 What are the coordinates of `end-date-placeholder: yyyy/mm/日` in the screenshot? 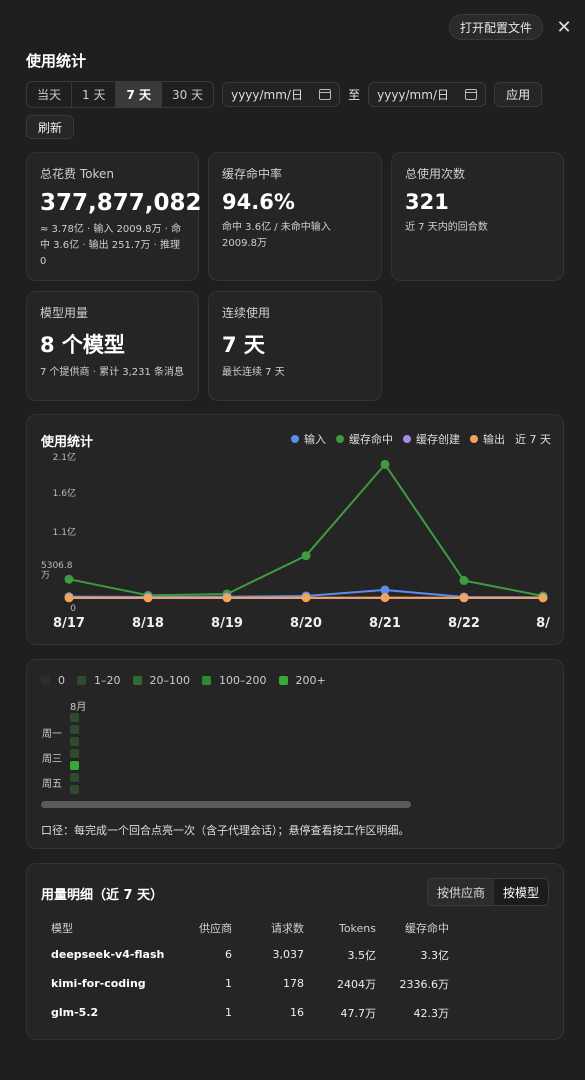 It's located at (413, 95).